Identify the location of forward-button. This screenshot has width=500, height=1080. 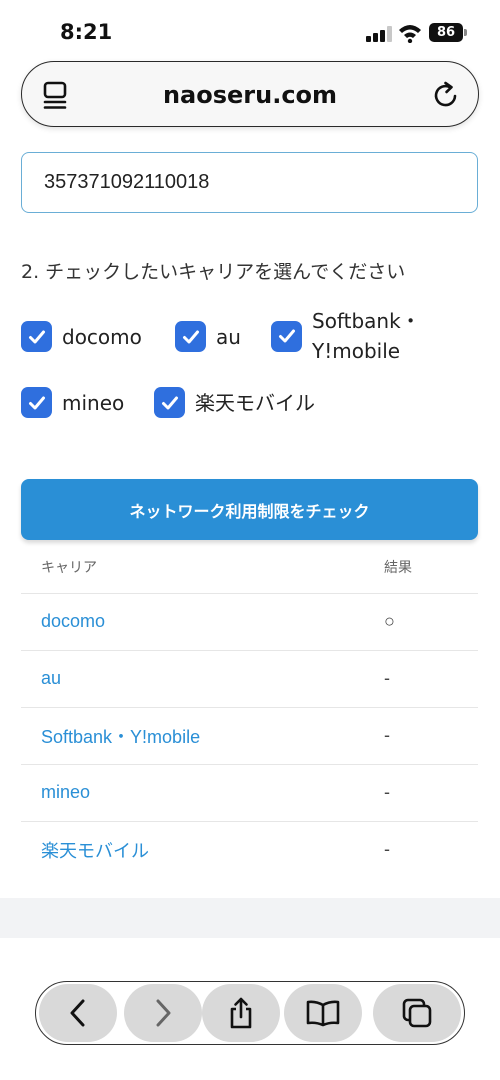
(163, 1013).